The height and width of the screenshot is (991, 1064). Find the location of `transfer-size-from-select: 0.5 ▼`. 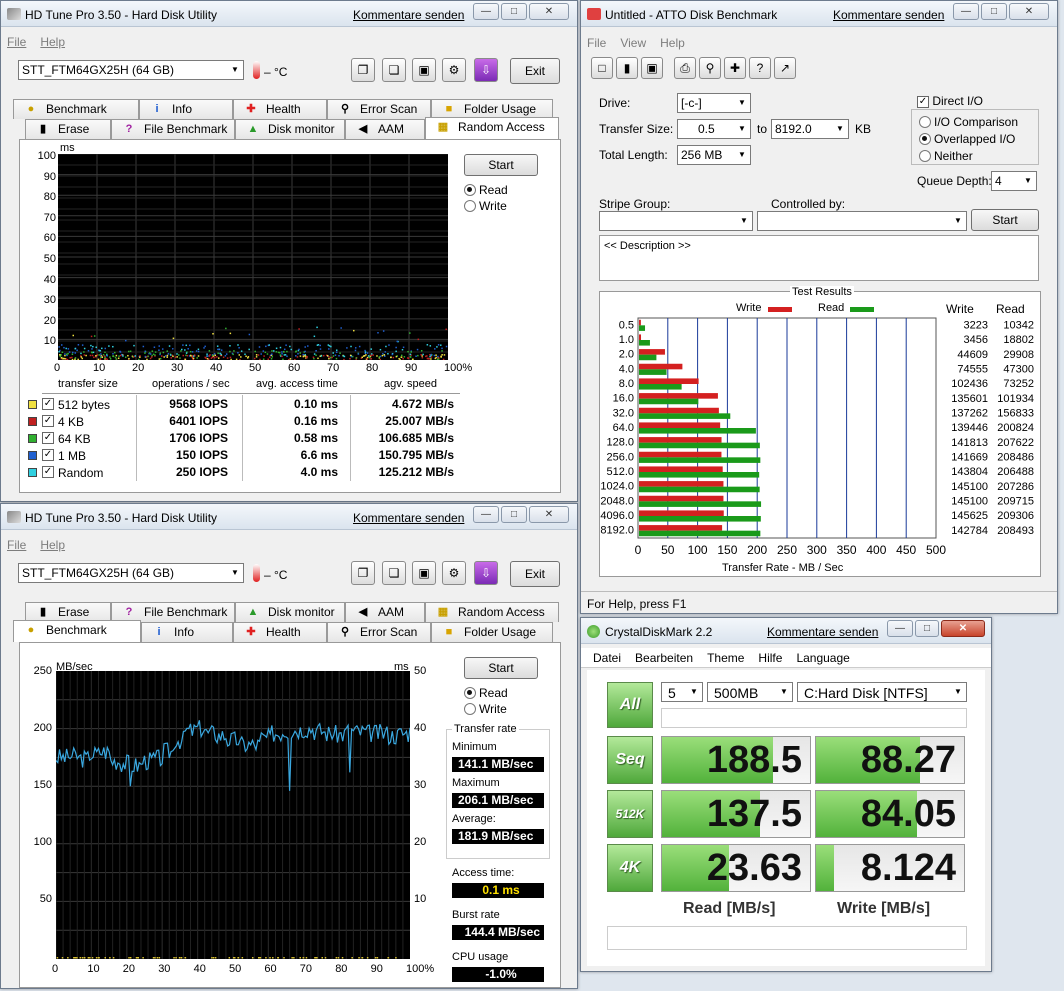

transfer-size-from-select: 0.5 ▼ is located at coordinates (714, 129).